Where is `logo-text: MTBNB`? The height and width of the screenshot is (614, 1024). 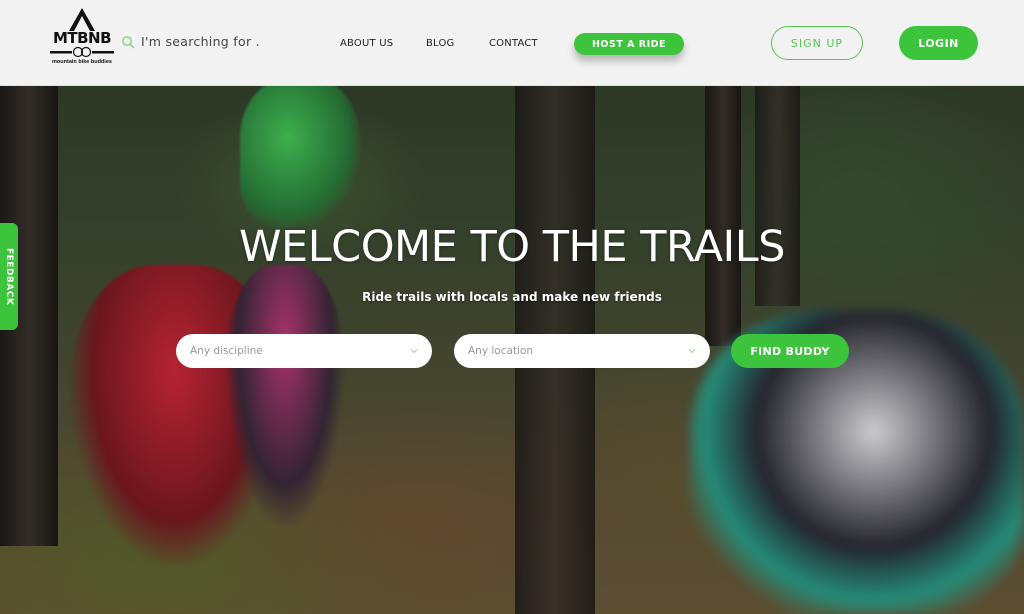 logo-text: MTBNB is located at coordinates (82, 38).